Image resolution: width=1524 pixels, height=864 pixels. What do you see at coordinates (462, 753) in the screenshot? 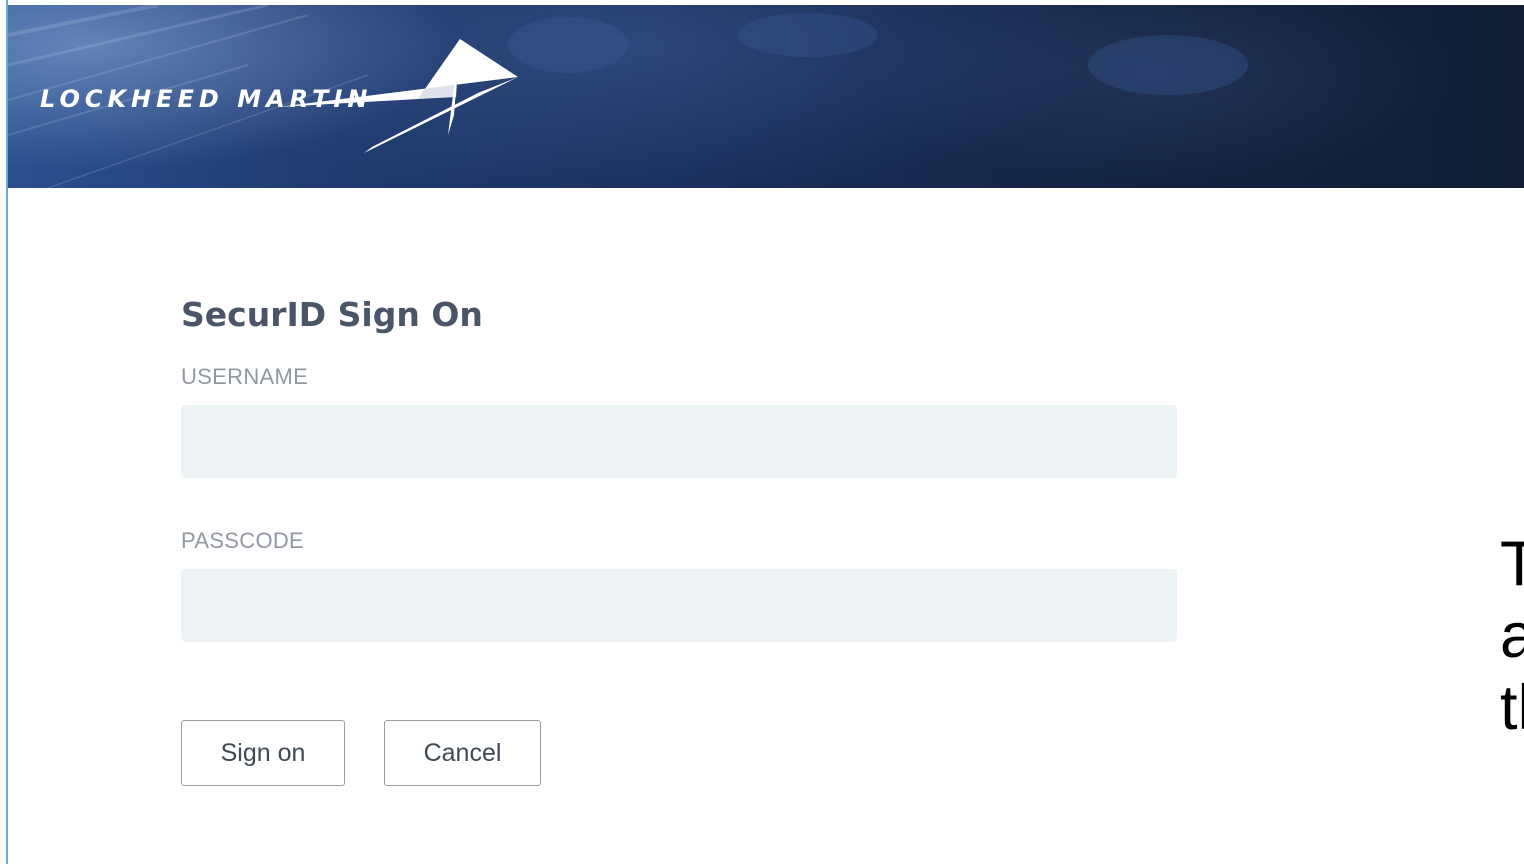
I see `cancel-button: Cancel` at bounding box center [462, 753].